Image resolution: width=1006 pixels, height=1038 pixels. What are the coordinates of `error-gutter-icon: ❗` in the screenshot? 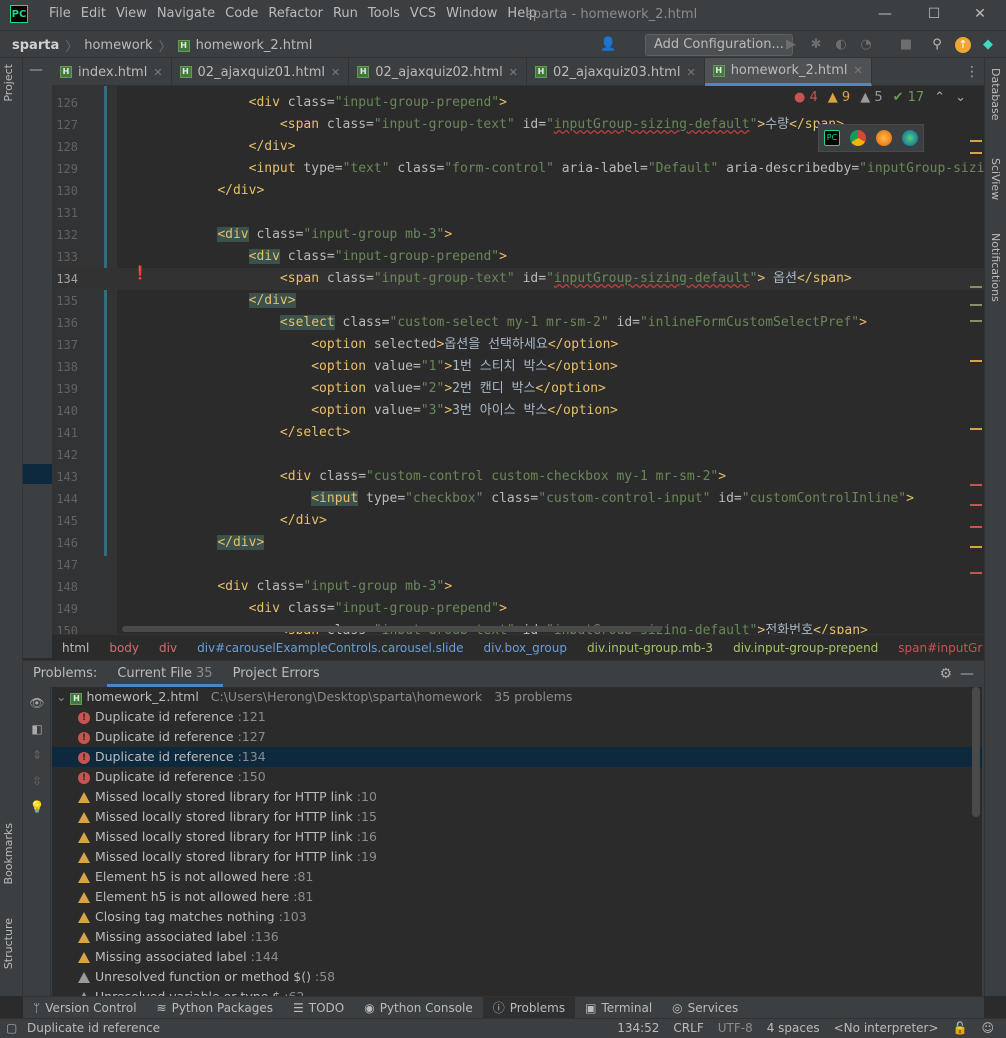 It's located at (140, 273).